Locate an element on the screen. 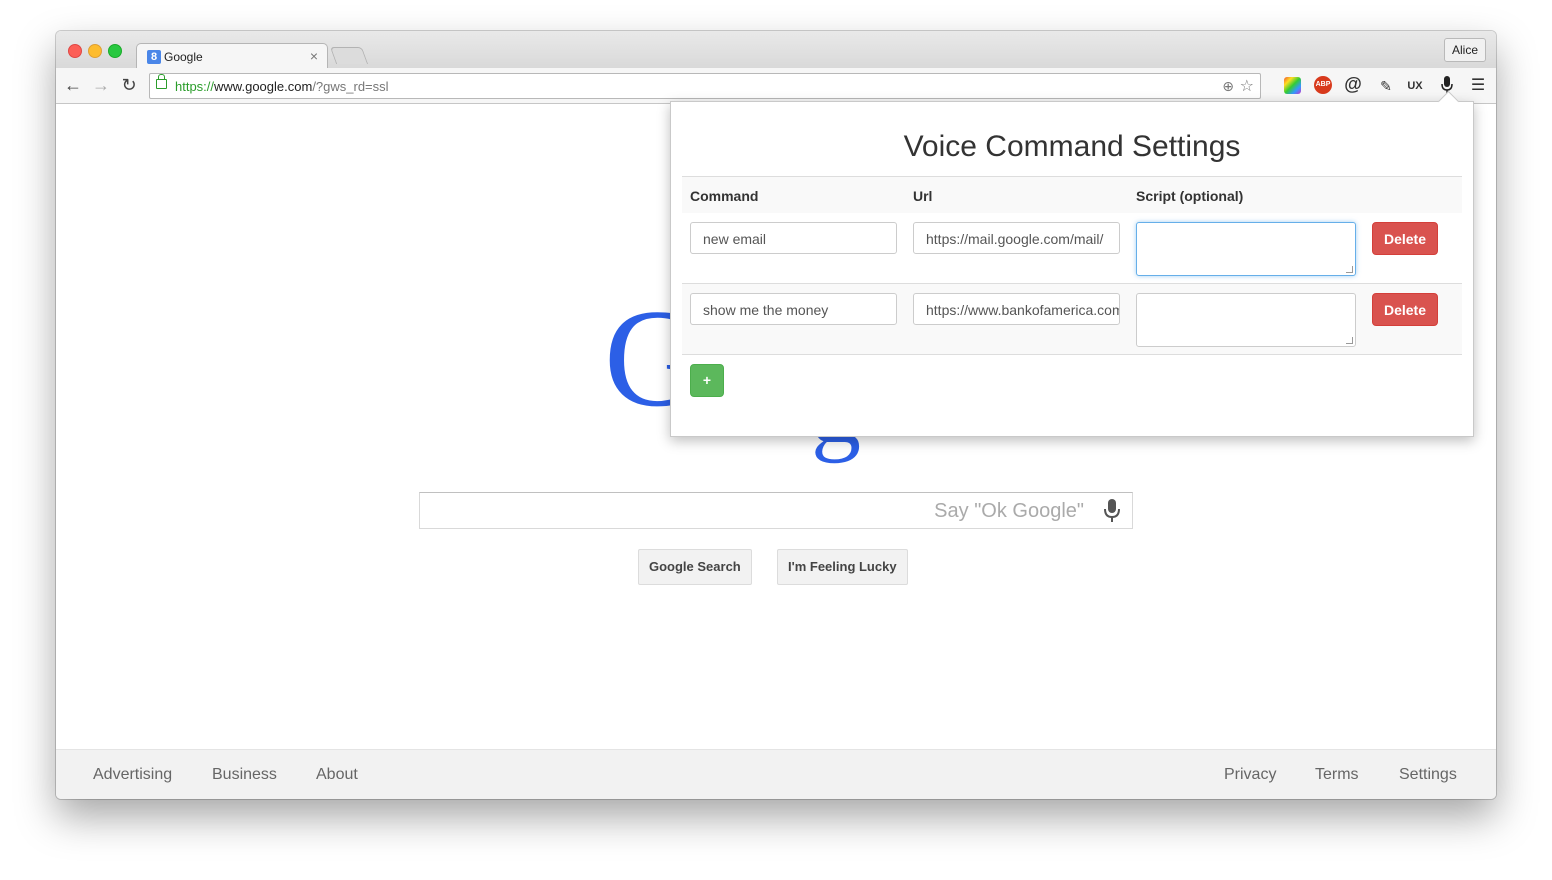  profile-button: Alice is located at coordinates (1464, 50).